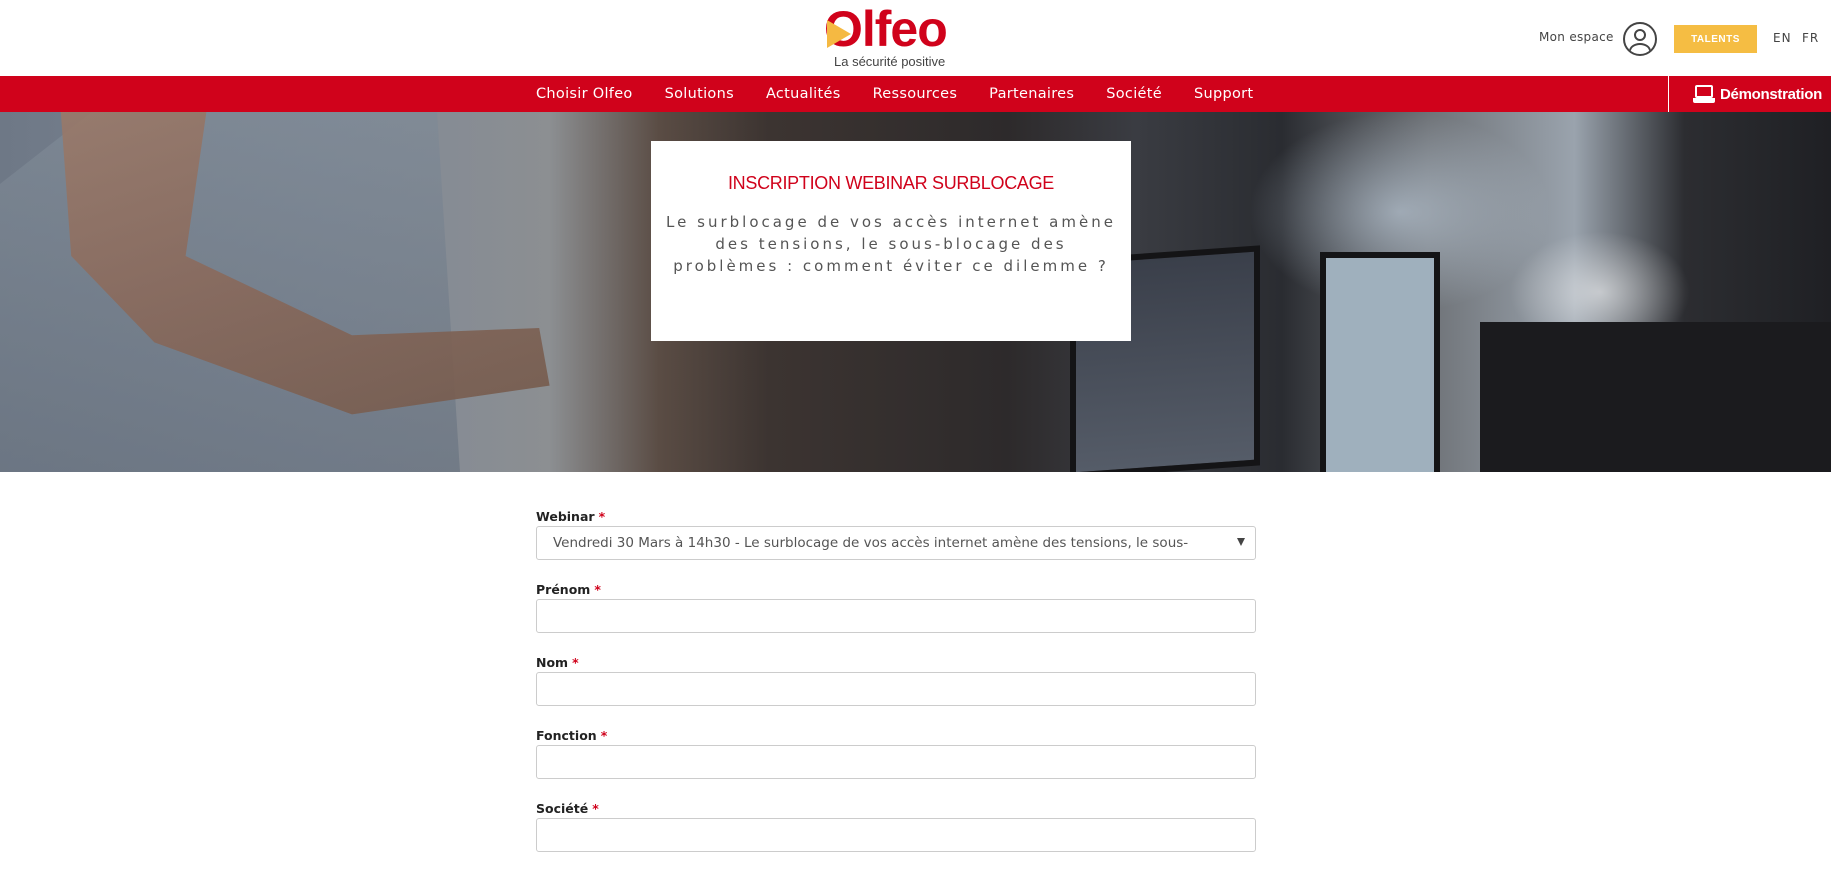  Describe the element at coordinates (1380, 362) in the screenshot. I see `hero-image-monitor-secondary` at that location.